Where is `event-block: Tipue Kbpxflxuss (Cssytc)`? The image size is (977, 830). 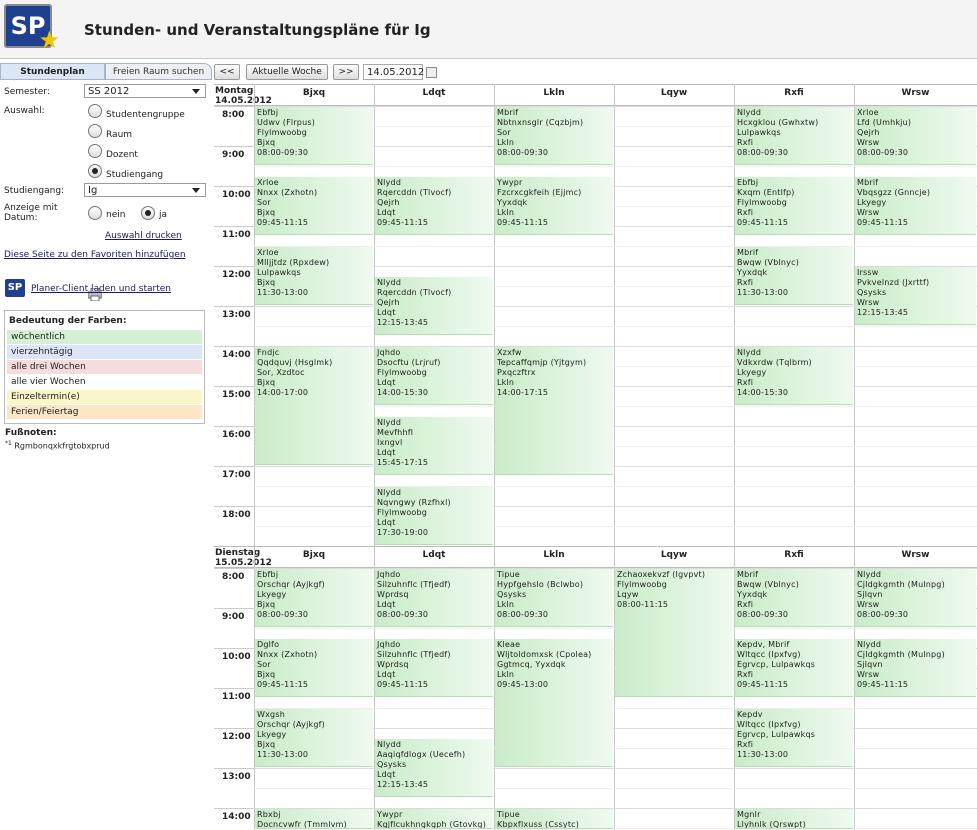
event-block: Tipue Kbpxflxuss (Cssytc) is located at coordinates (554, 819).